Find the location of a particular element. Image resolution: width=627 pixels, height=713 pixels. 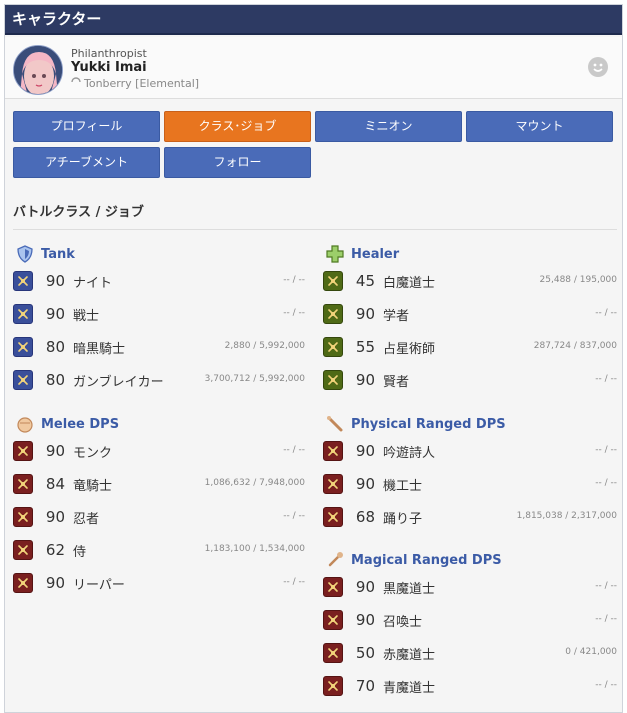

group-tank: Tank is located at coordinates (45, 254).